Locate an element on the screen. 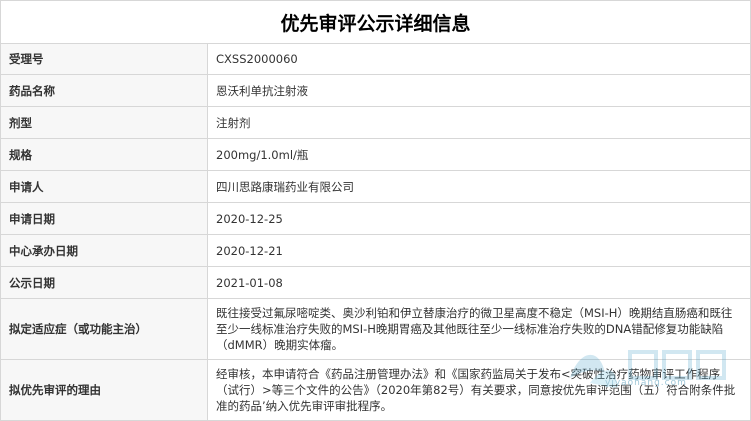 This screenshot has height=421, width=751. table-row: 申请人 四川思路康瑞药业有限公司 is located at coordinates (375, 186).